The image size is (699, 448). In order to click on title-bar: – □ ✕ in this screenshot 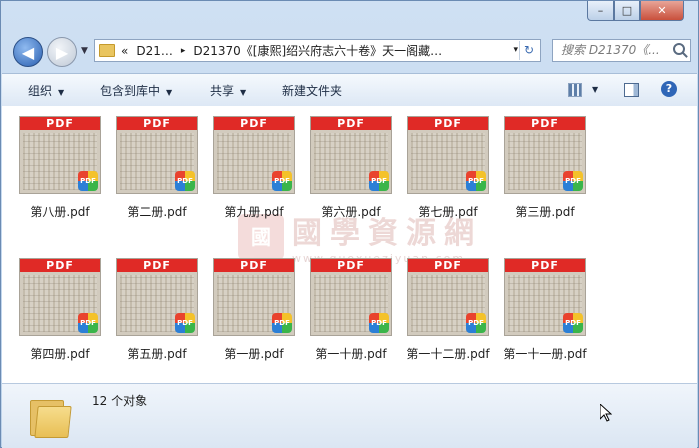, I will do `click(349, 16)`.